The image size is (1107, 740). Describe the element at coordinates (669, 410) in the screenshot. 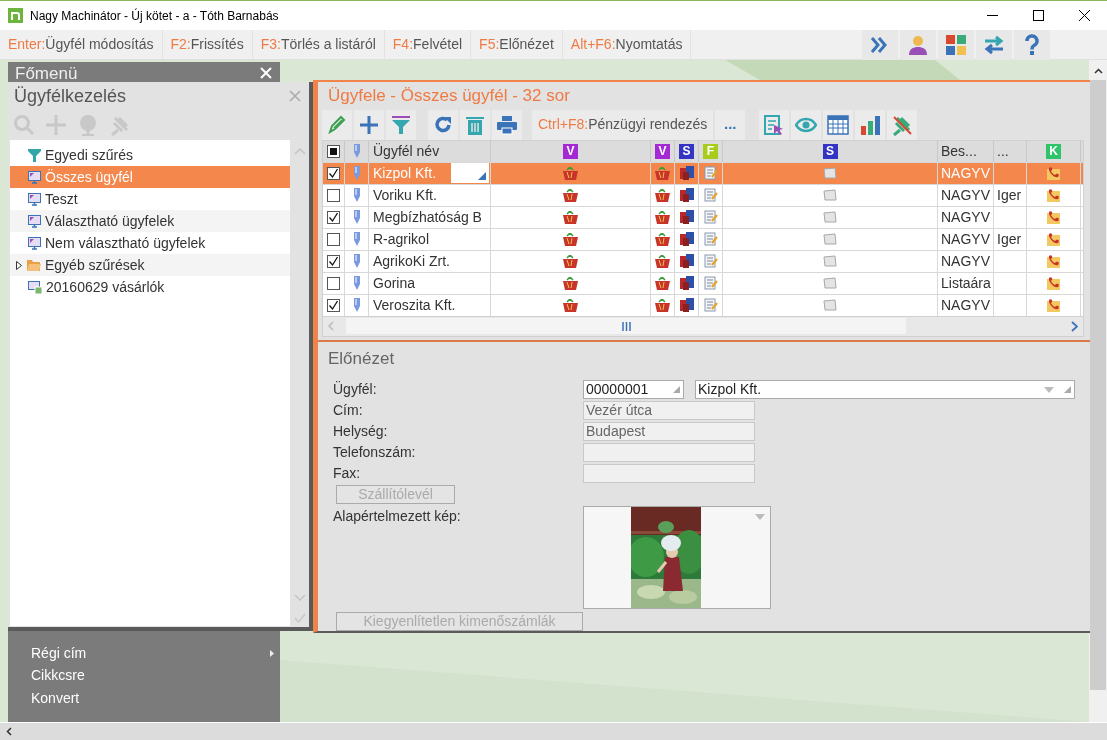

I see `text-field: Vezér útca` at that location.